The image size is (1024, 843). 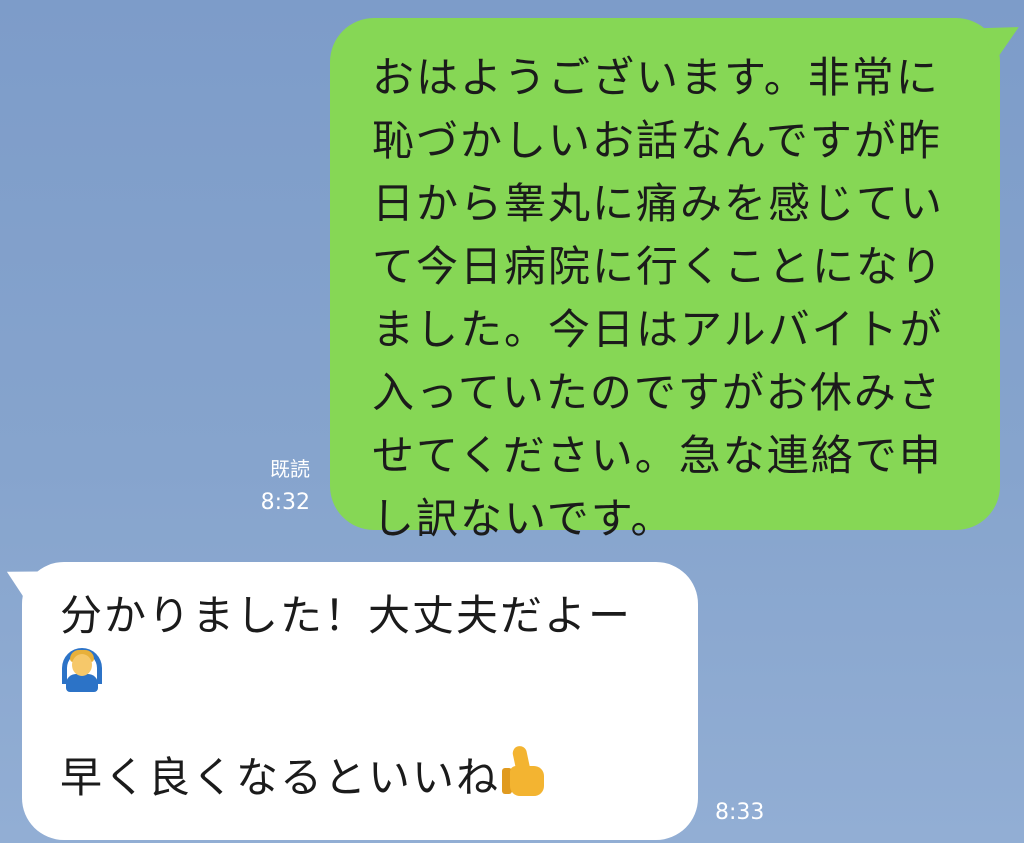 What do you see at coordinates (526, 771) in the screenshot?
I see `thumbs-up-icon` at bounding box center [526, 771].